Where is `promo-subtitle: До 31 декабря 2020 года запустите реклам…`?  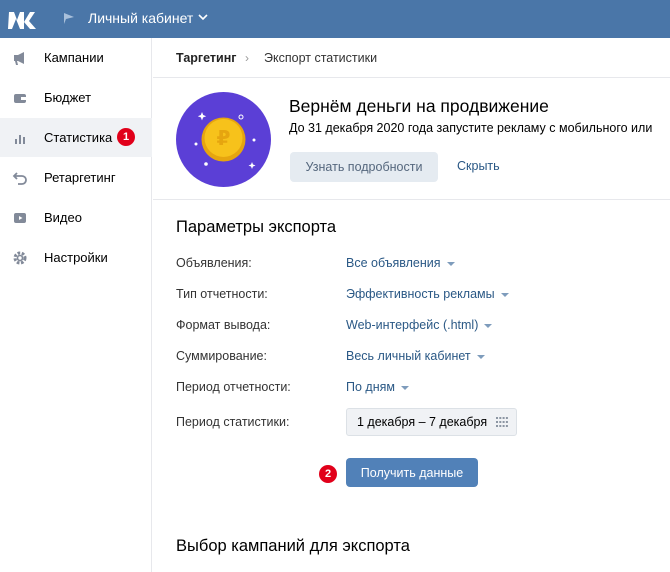 promo-subtitle: До 31 декабря 2020 года запустите реклам… is located at coordinates (471, 128).